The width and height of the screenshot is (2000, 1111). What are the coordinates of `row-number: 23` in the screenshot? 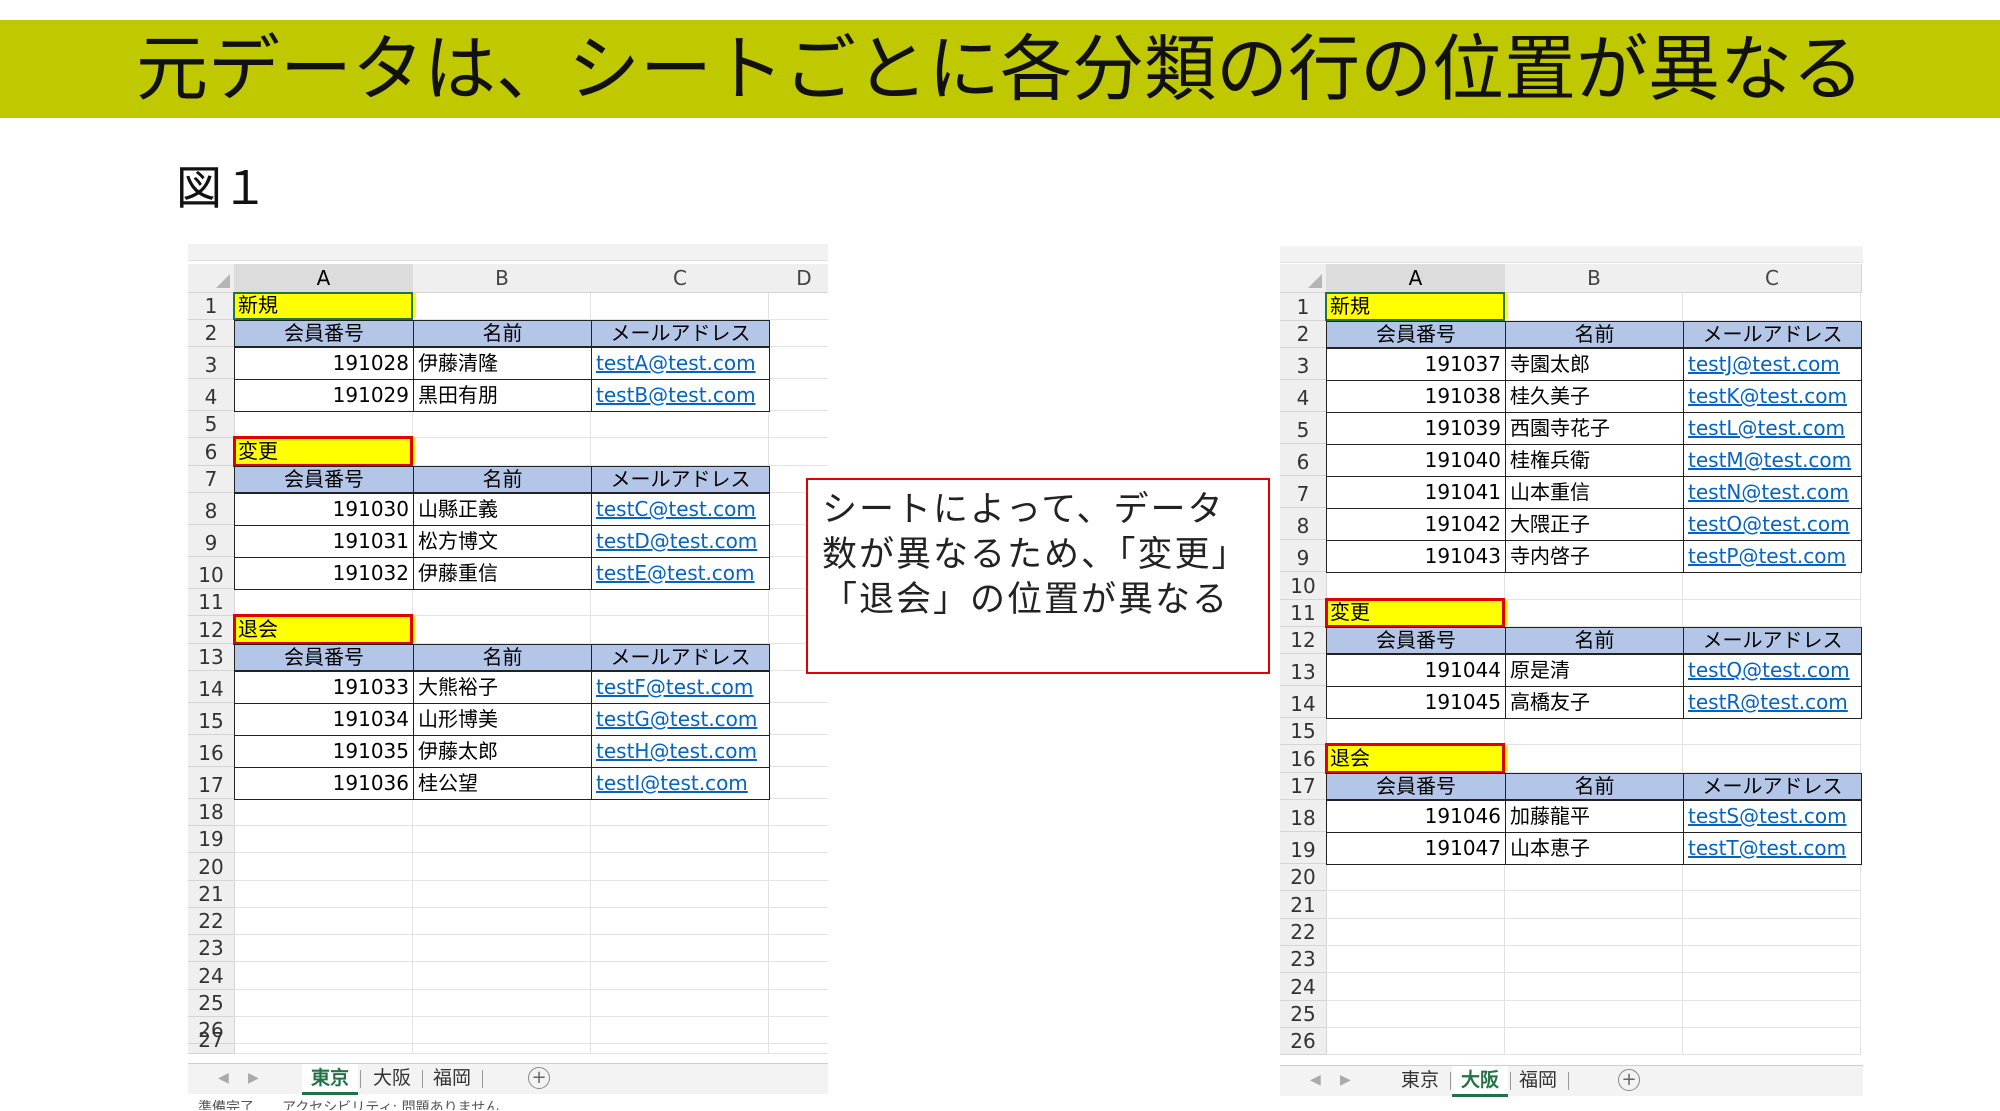 It's located at (1303, 959).